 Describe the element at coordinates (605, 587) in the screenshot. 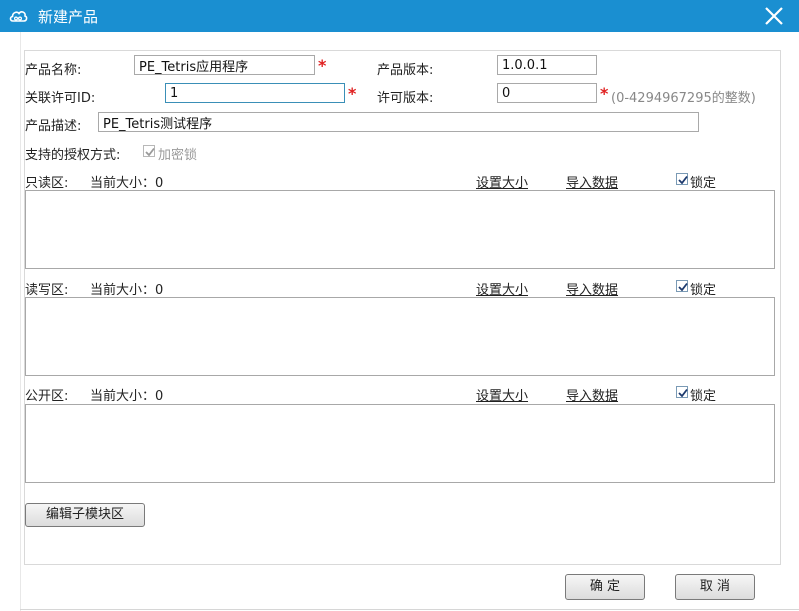

I see `ok-button: 确 定` at that location.